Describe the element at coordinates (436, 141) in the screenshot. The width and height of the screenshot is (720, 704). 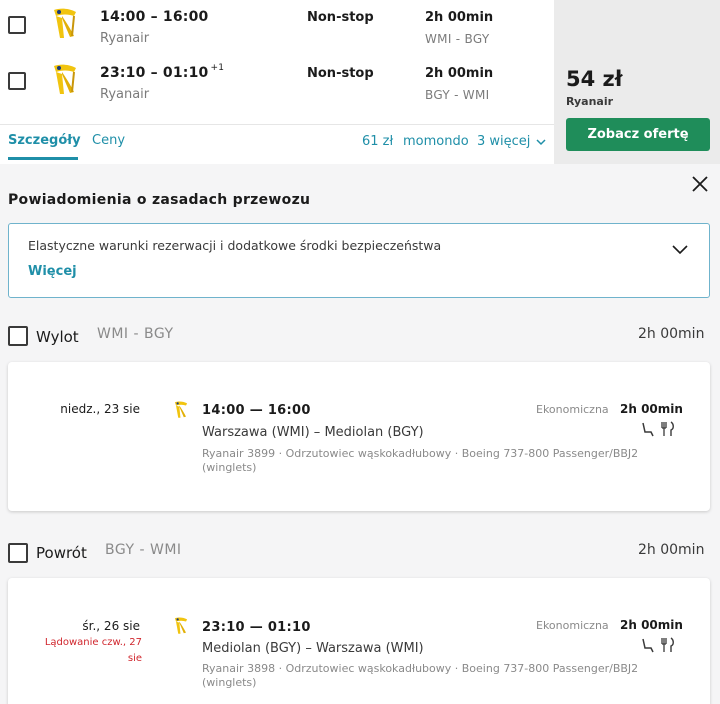
I see `other-offer-provider: momondo` at that location.